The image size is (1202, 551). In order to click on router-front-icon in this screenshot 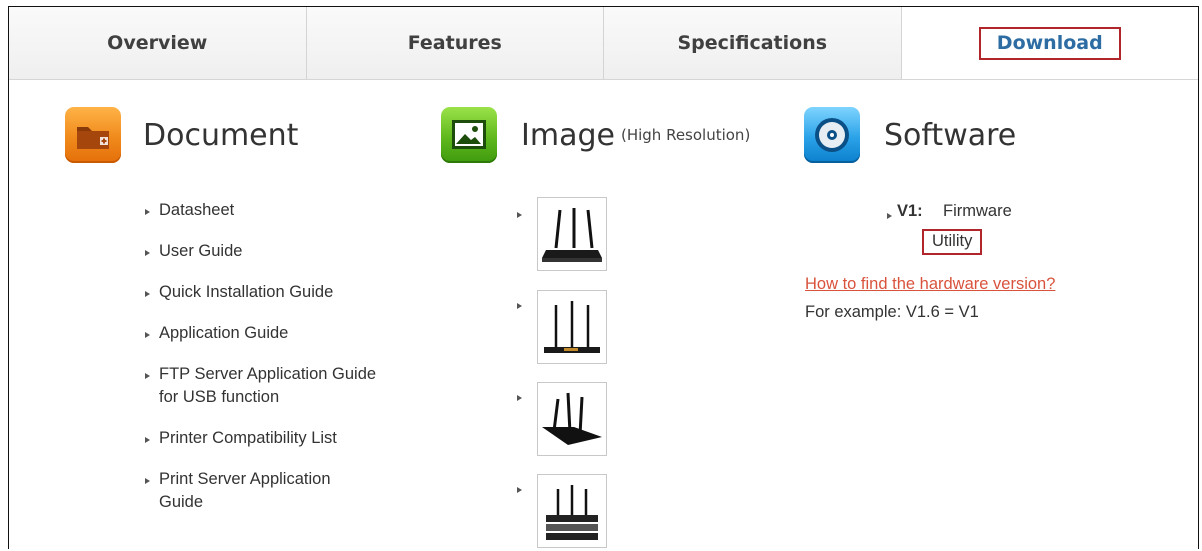, I will do `click(572, 234)`.